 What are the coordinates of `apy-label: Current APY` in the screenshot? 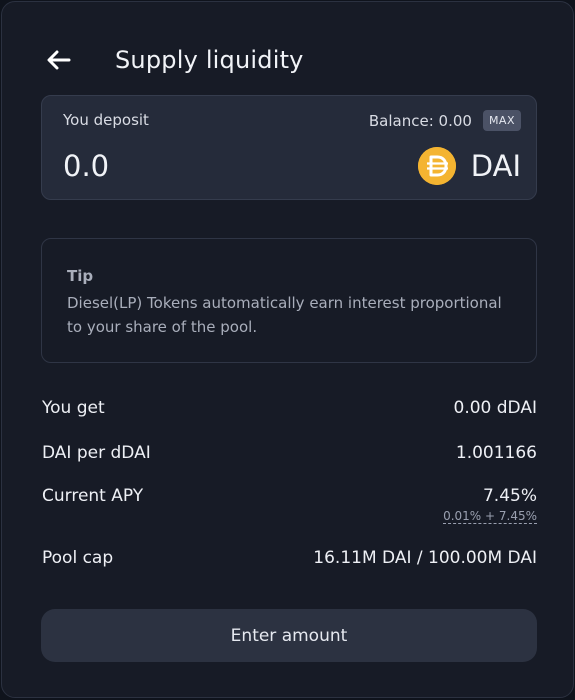 It's located at (93, 496).